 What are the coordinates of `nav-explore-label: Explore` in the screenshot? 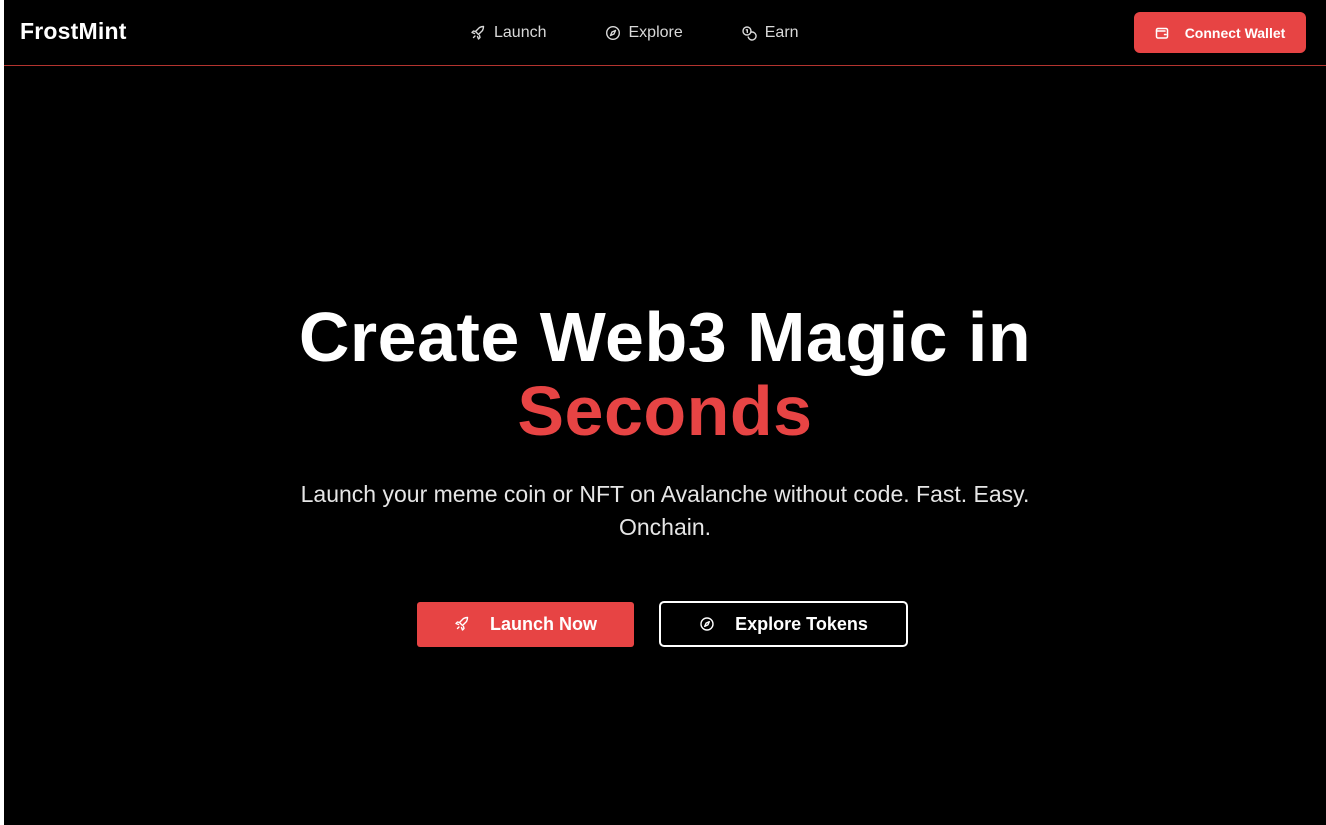 It's located at (655, 32).